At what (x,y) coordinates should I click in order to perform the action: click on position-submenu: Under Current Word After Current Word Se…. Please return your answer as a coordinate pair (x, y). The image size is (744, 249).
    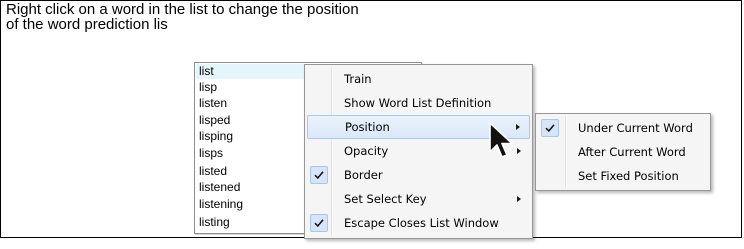
    Looking at the image, I should click on (623, 152).